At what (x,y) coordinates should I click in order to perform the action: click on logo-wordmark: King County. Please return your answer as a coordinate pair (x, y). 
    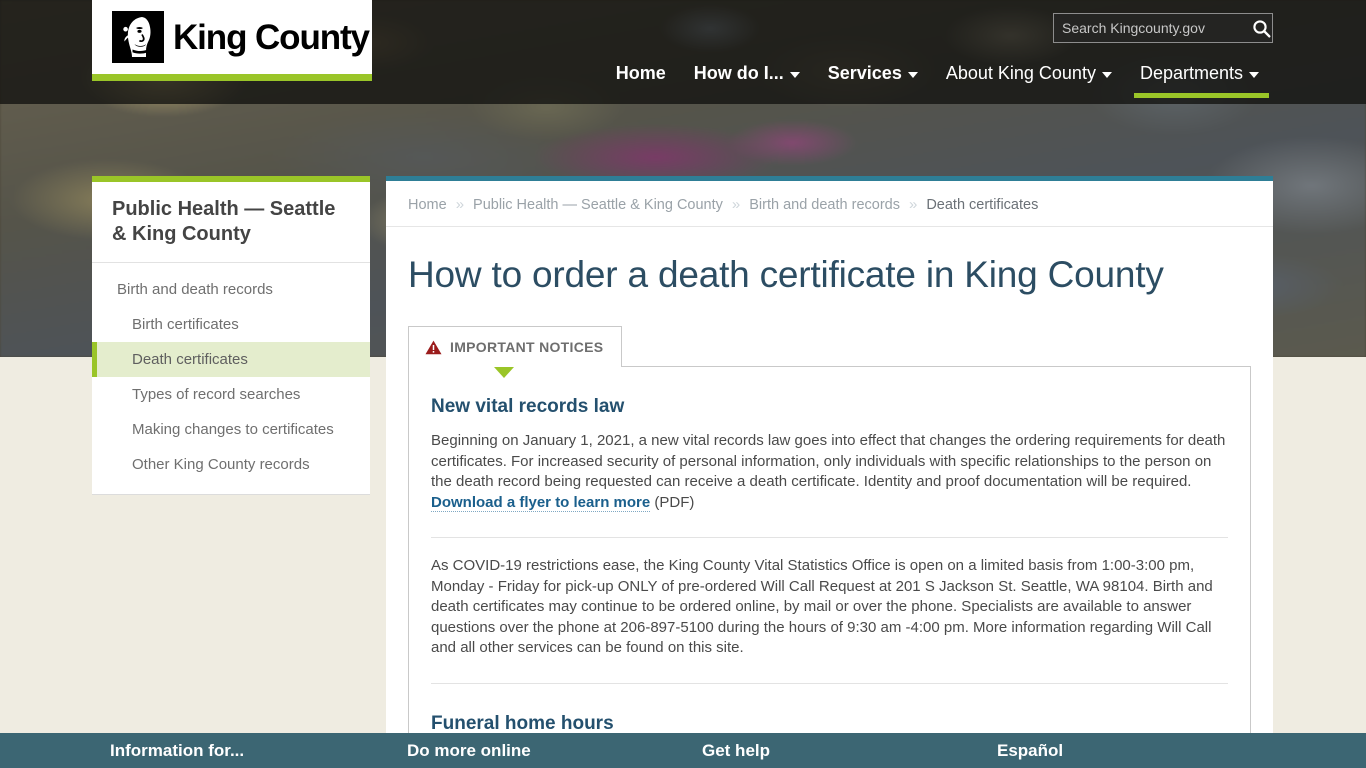
    Looking at the image, I should click on (271, 37).